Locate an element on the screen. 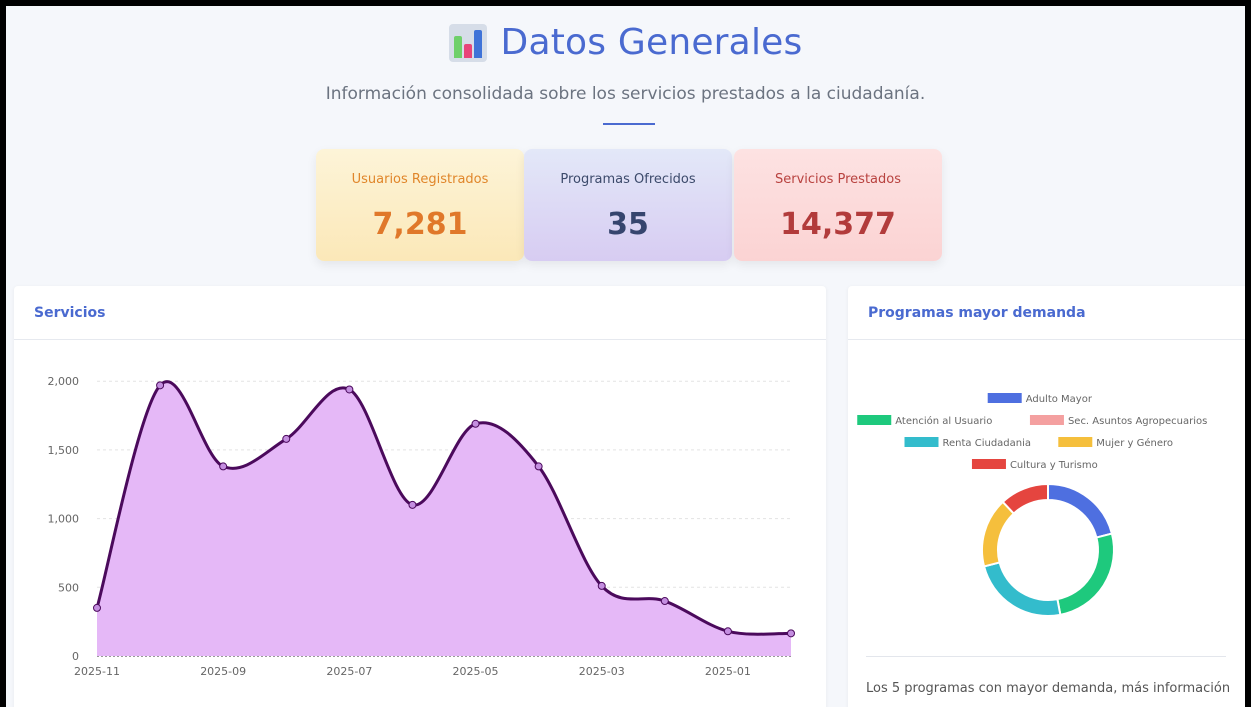 The width and height of the screenshot is (1251, 707). title-divider is located at coordinates (629, 124).